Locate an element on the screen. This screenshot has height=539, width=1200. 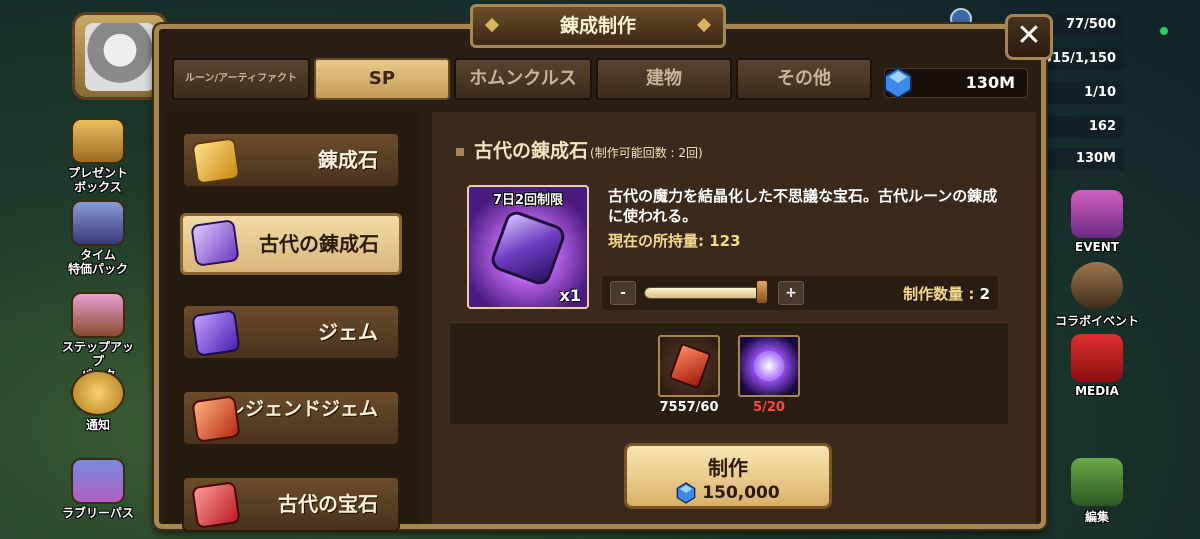
item-preview: 7日2回制限 x1 is located at coordinates (528, 247).